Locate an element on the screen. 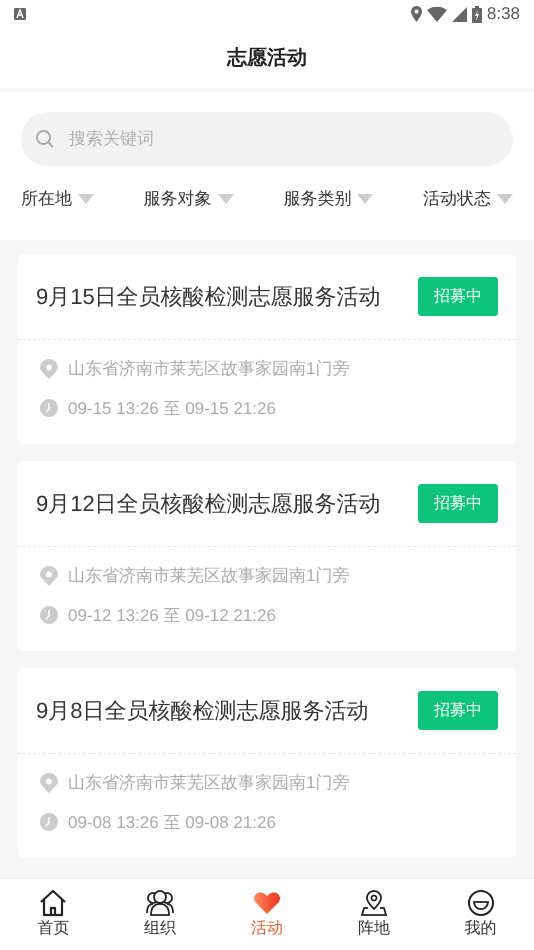 The width and height of the screenshot is (534, 950). tab-bar-item: 组织 is located at coordinates (160, 914).